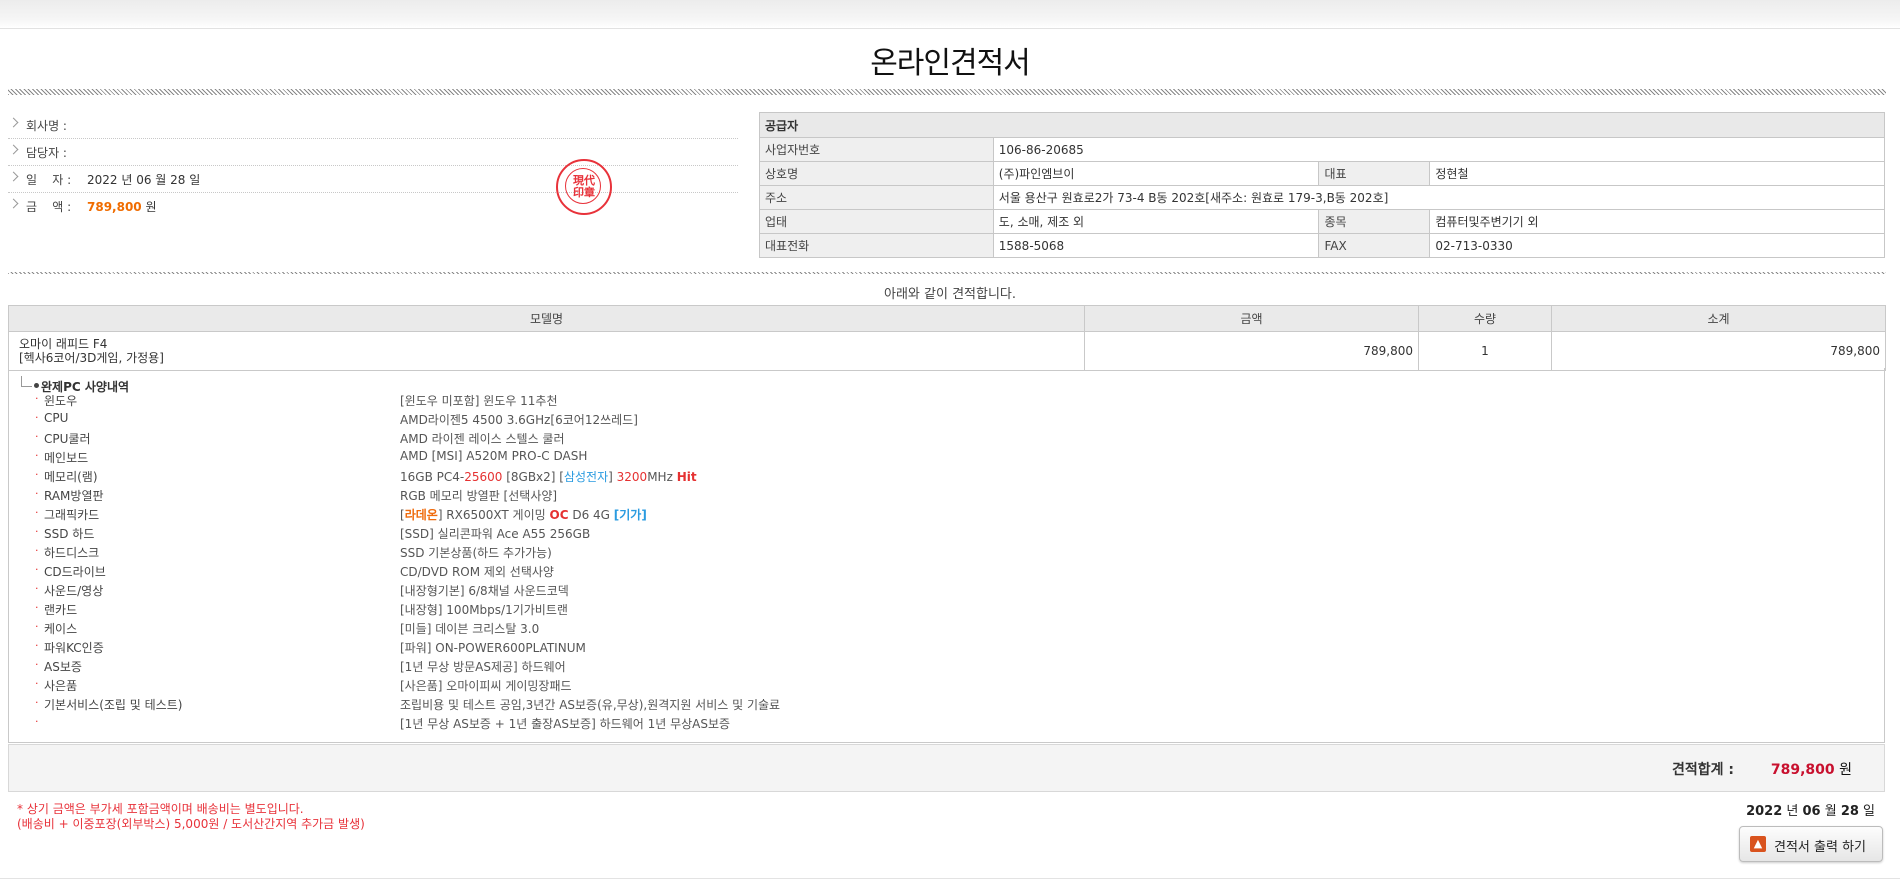  Describe the element at coordinates (61, 629) in the screenshot. I see `spec-key: 케이스` at that location.